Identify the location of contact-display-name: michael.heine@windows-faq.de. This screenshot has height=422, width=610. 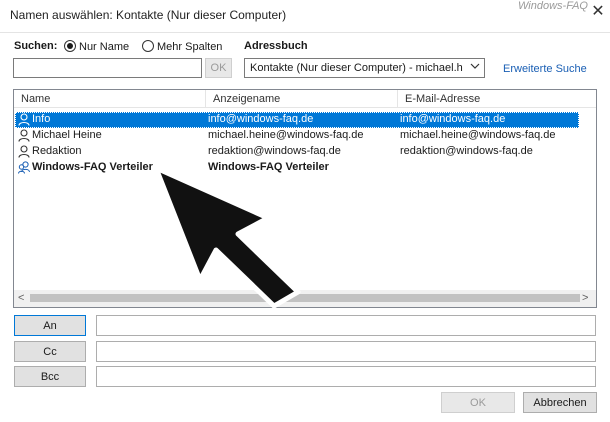
(286, 135).